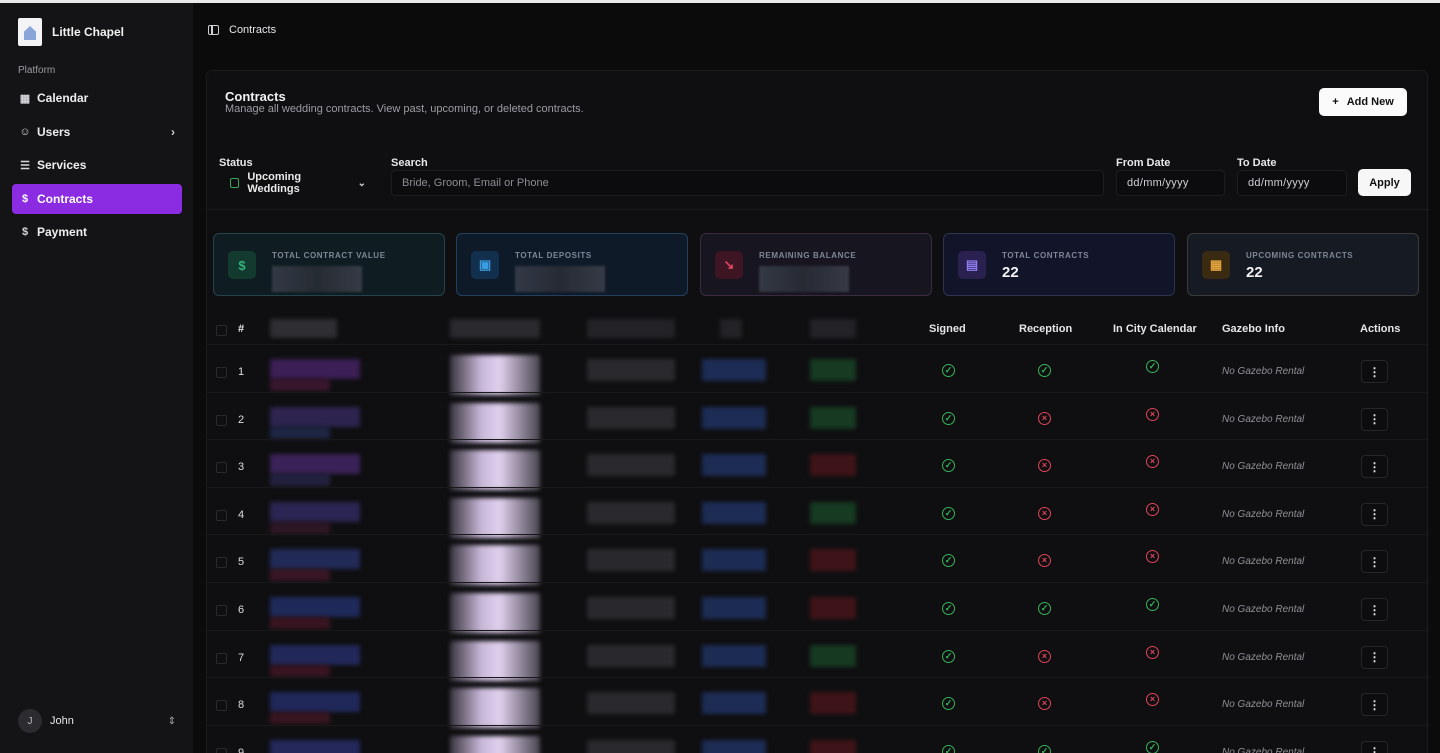 The width and height of the screenshot is (1440, 753). I want to click on table-row: 3 ✓ × × No Gazebo Rental ⋮, so click(818, 465).